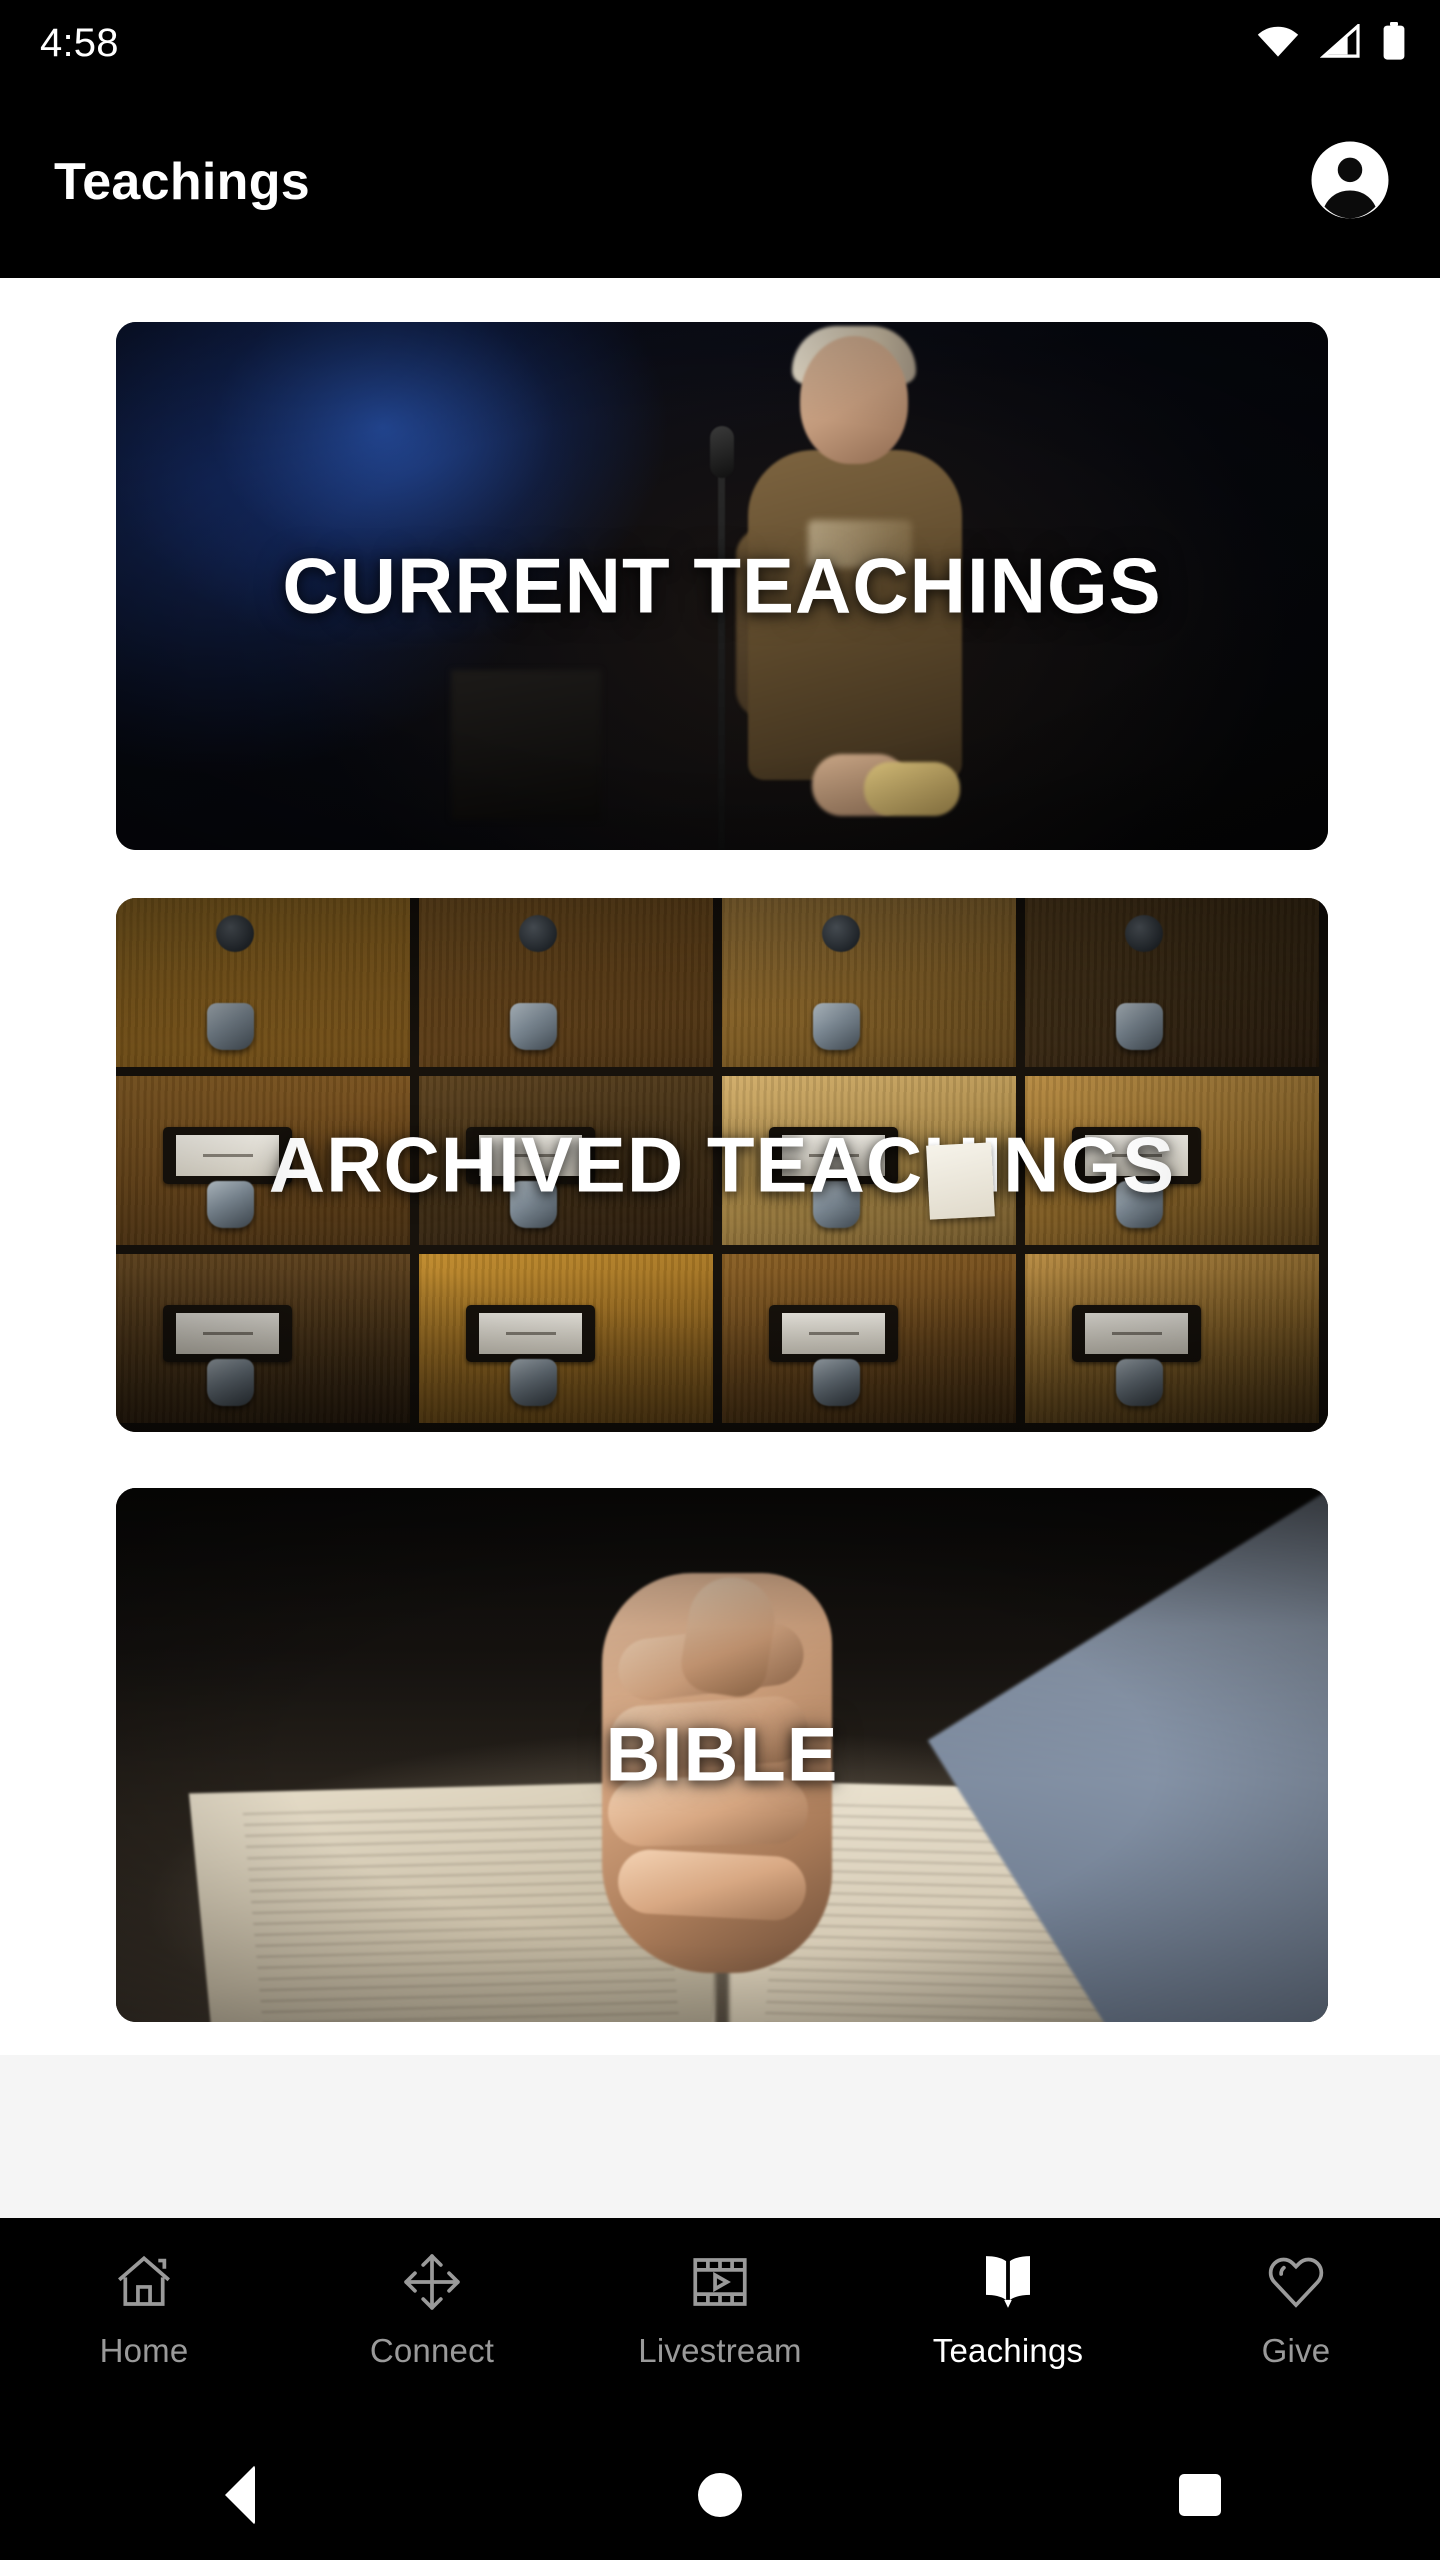 Image resolution: width=1440 pixels, height=2560 pixels. I want to click on card-label: CURRENT TEACHINGS, so click(722, 585).